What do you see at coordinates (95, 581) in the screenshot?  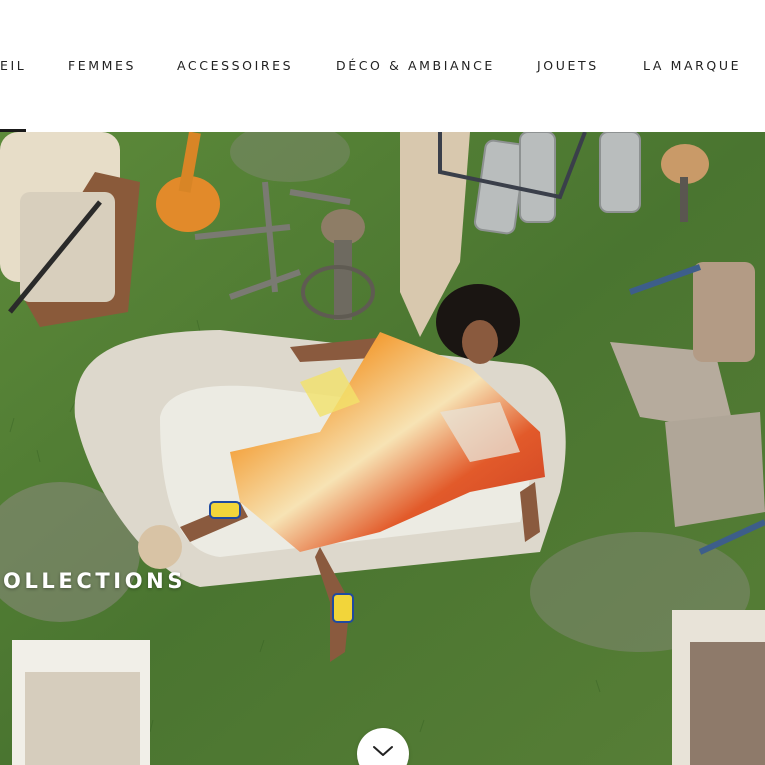 I see `hero-title: OLLECTIONS` at bounding box center [95, 581].